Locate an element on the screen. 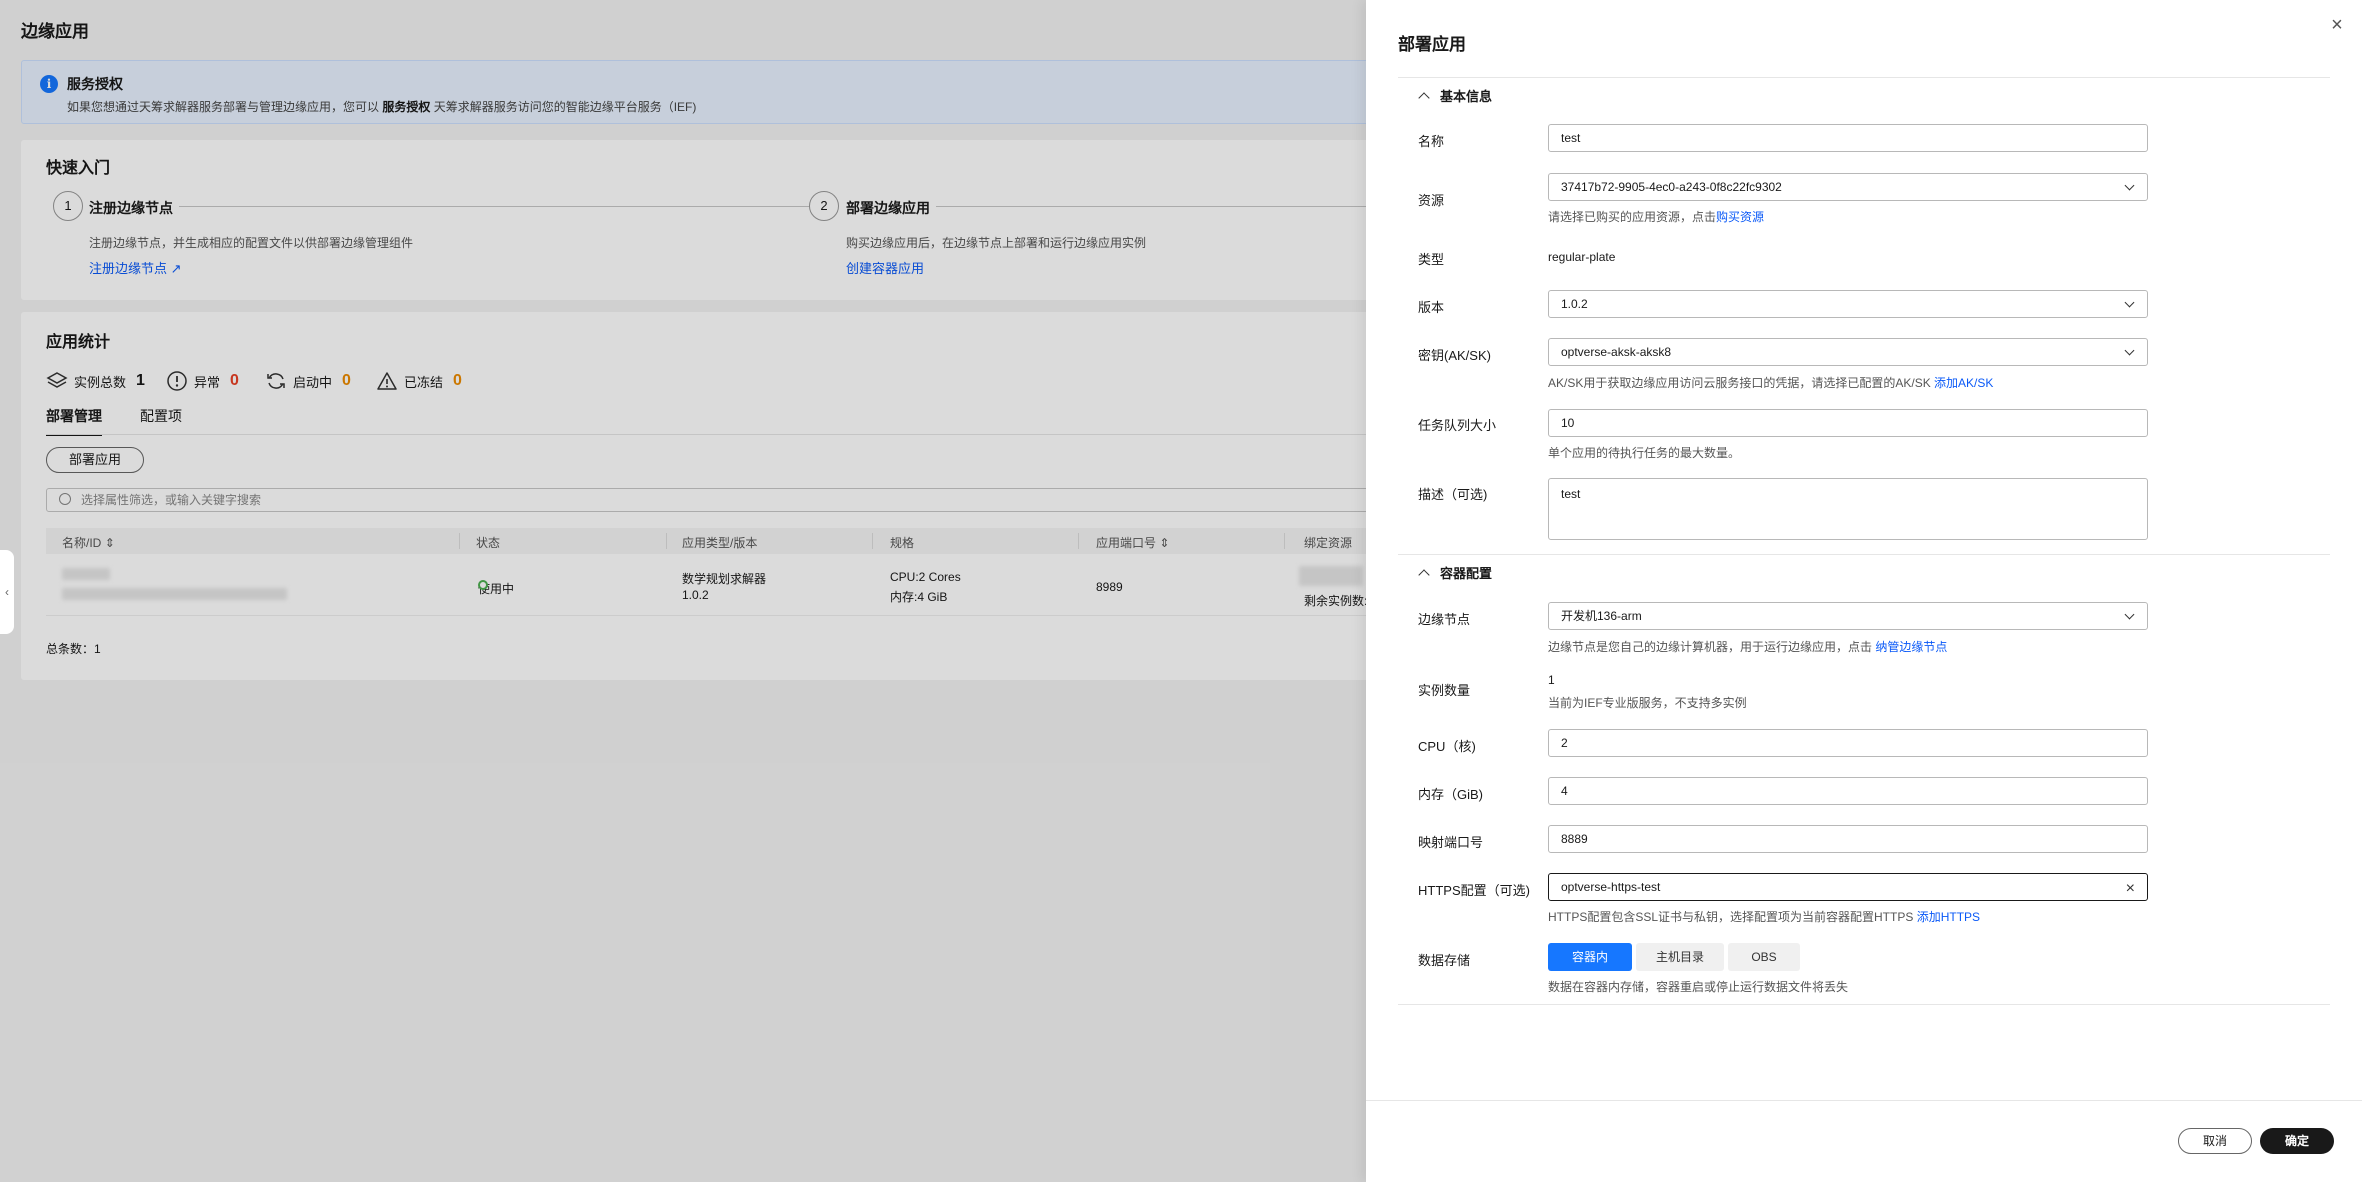 This screenshot has width=2362, height=1182. confirm-button: 确定 is located at coordinates (2297, 1141).